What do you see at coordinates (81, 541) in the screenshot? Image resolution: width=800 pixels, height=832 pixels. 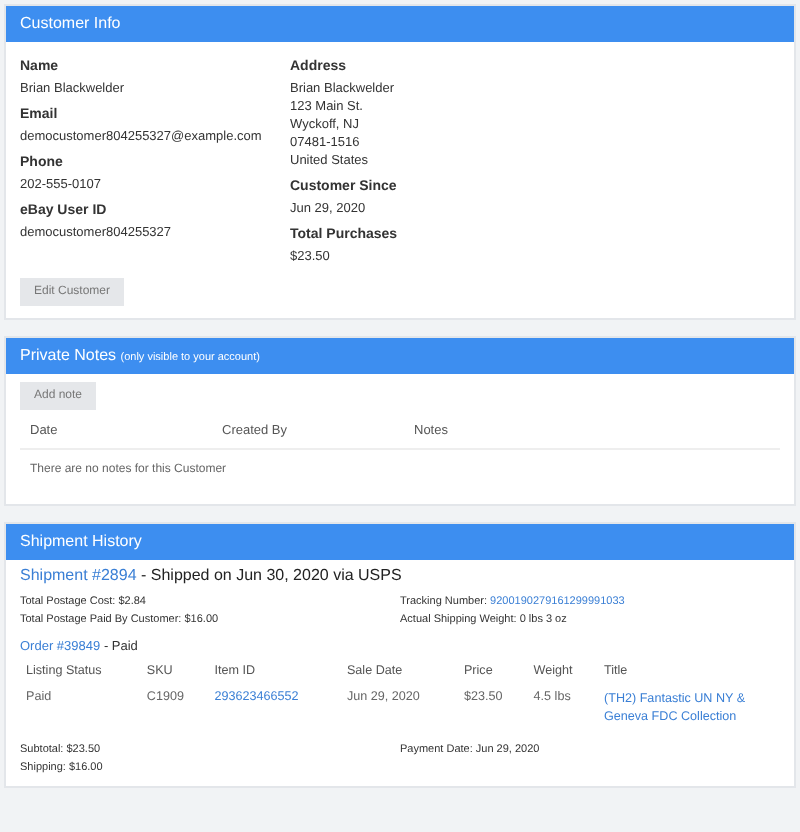 I see `card-title: Shipment History` at bounding box center [81, 541].